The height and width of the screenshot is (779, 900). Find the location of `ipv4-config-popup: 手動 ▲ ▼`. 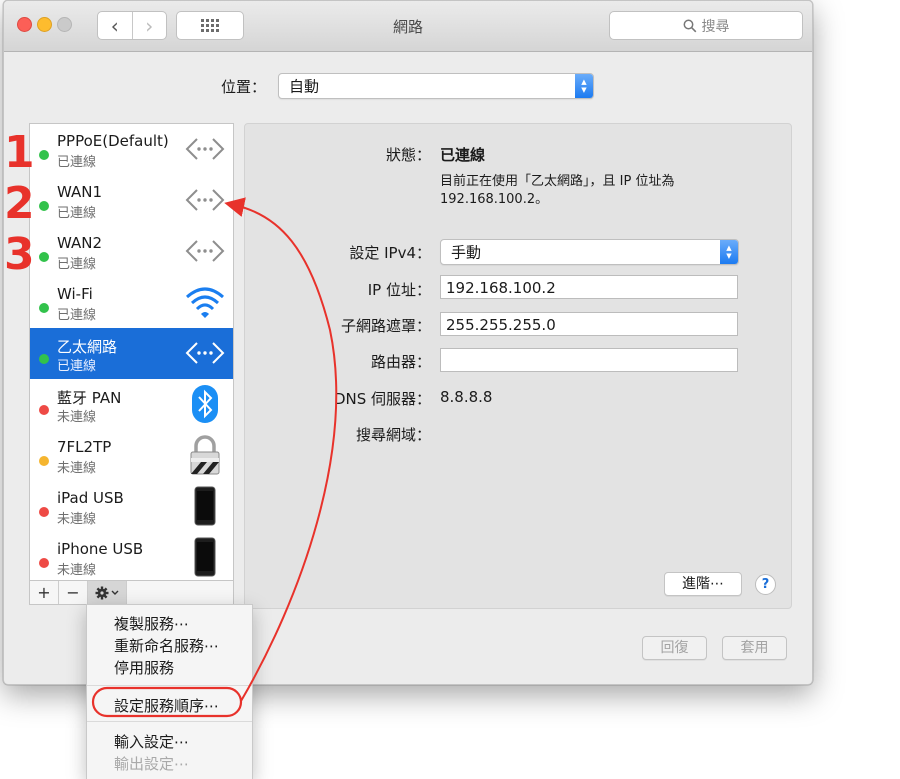

ipv4-config-popup: 手動 ▲ ▼ is located at coordinates (589, 252).